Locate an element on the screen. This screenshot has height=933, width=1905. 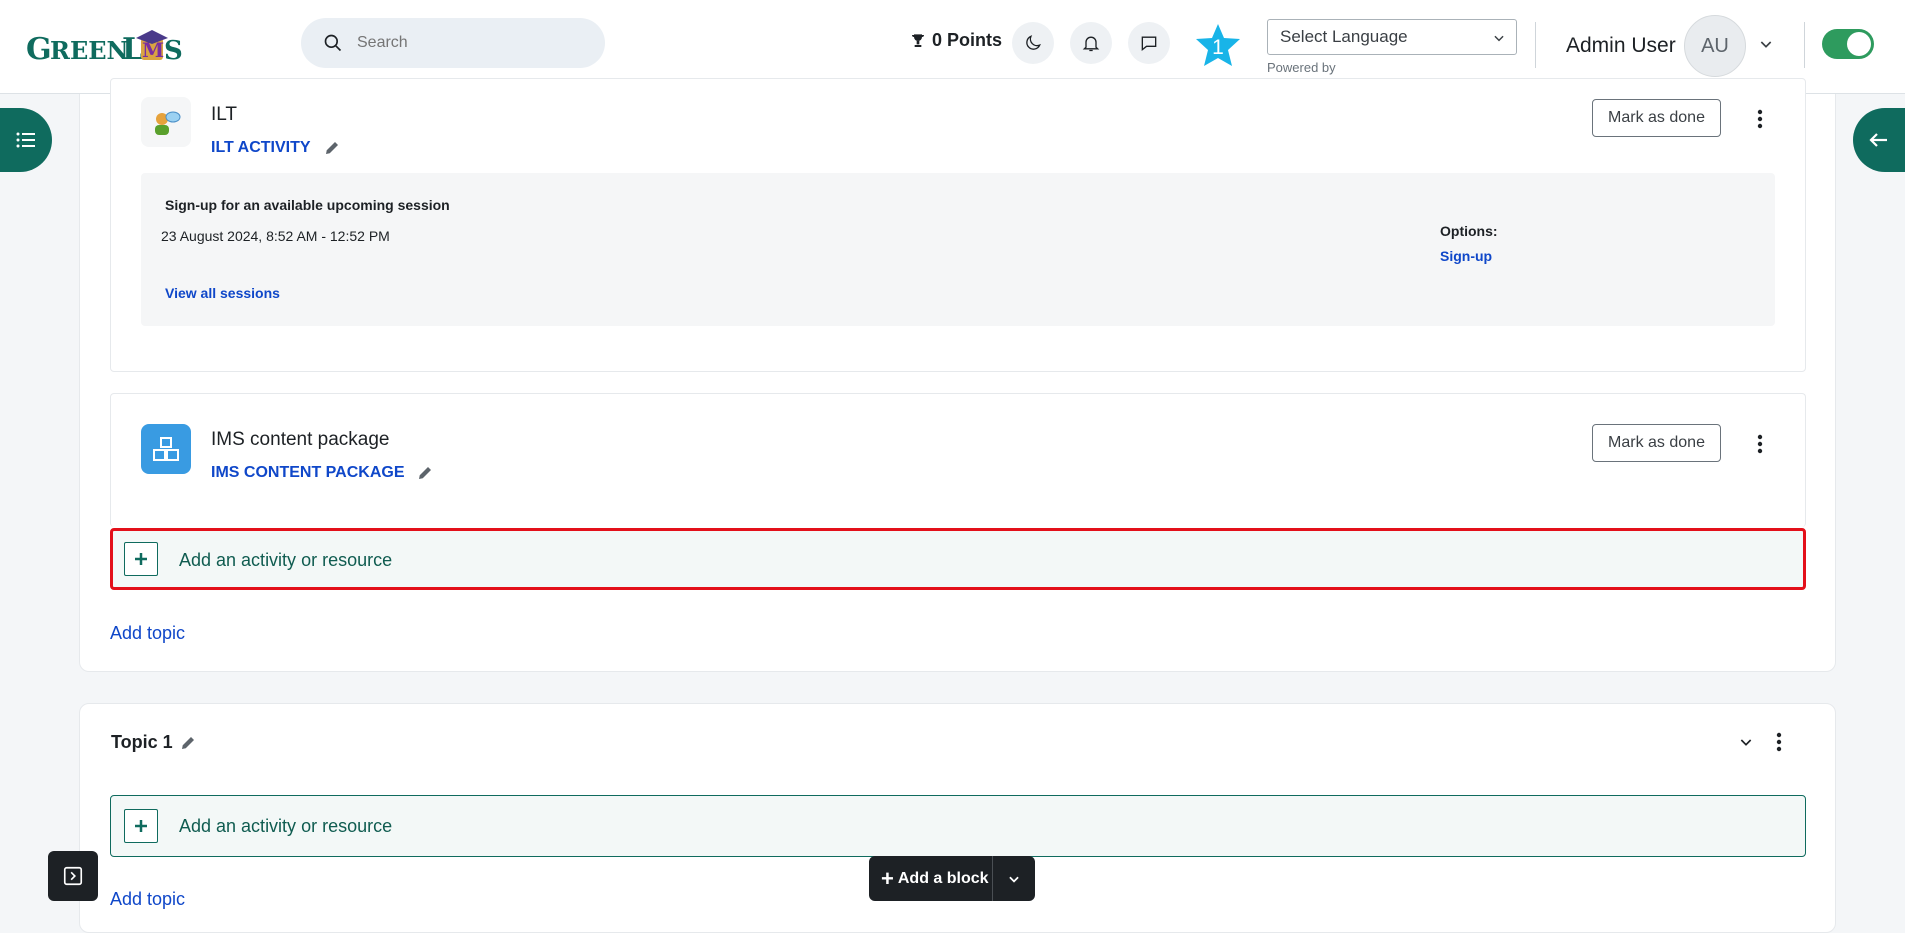
chat-icon is located at coordinates (1149, 44).